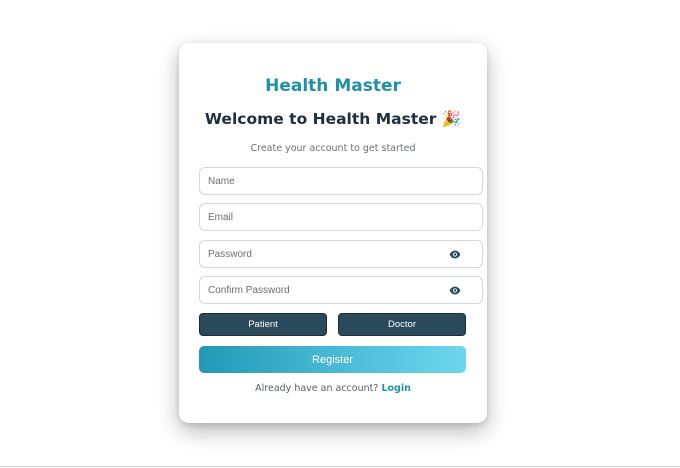  I want to click on register-button: Register, so click(332, 359).